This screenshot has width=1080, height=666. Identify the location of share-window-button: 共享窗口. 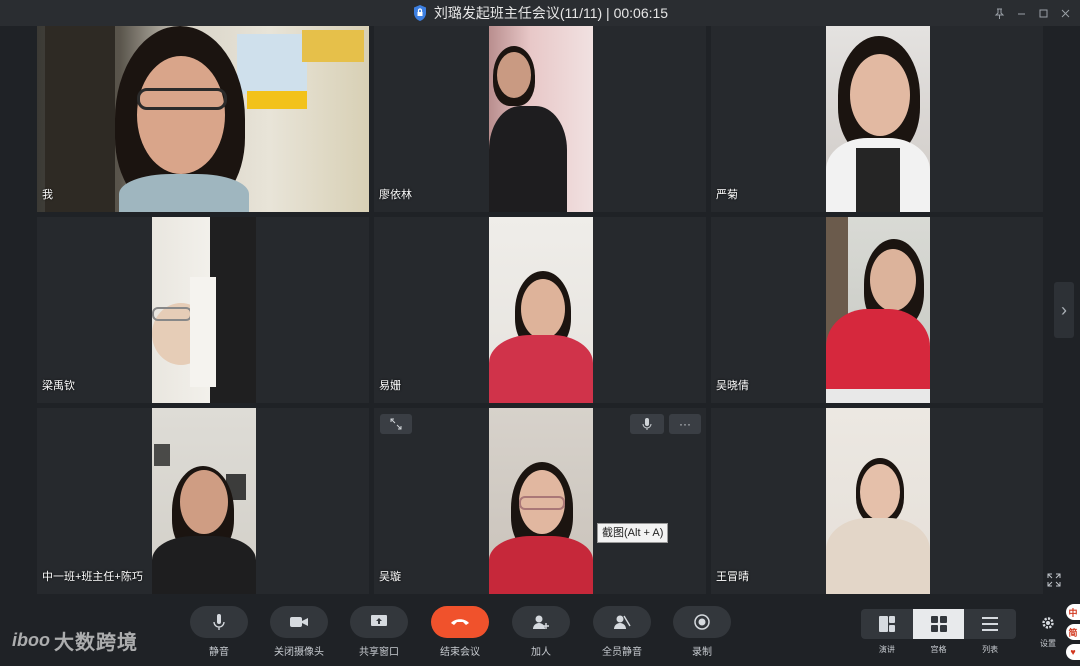
(379, 632).